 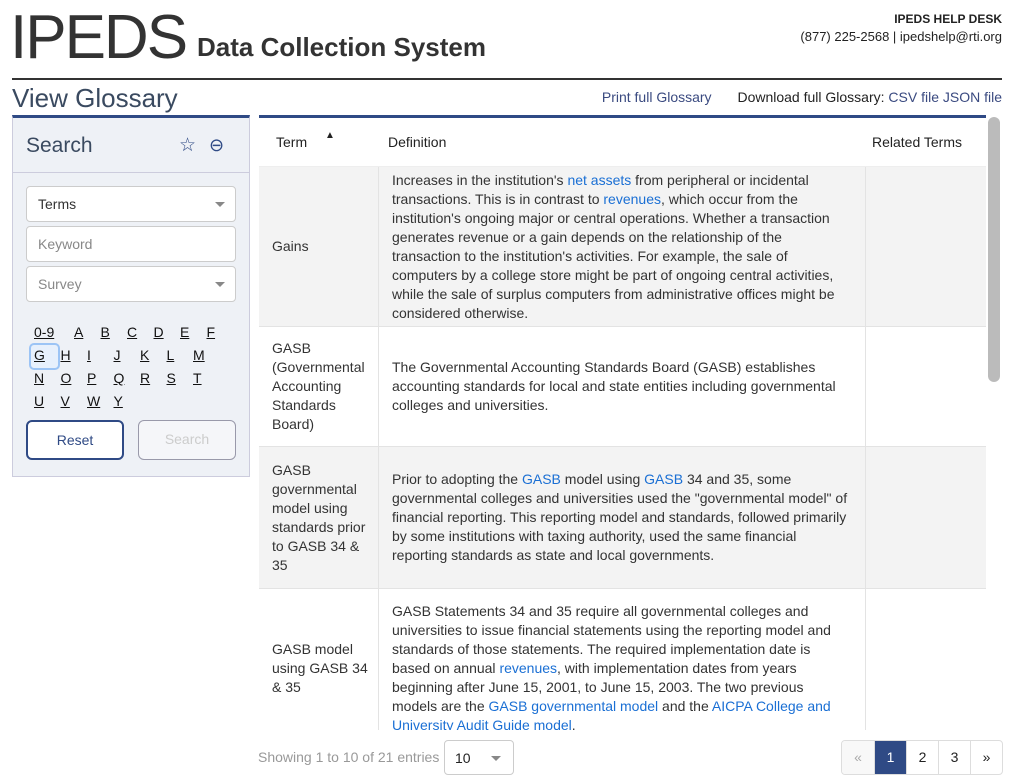 What do you see at coordinates (59, 145) in the screenshot?
I see `search-title: Search` at bounding box center [59, 145].